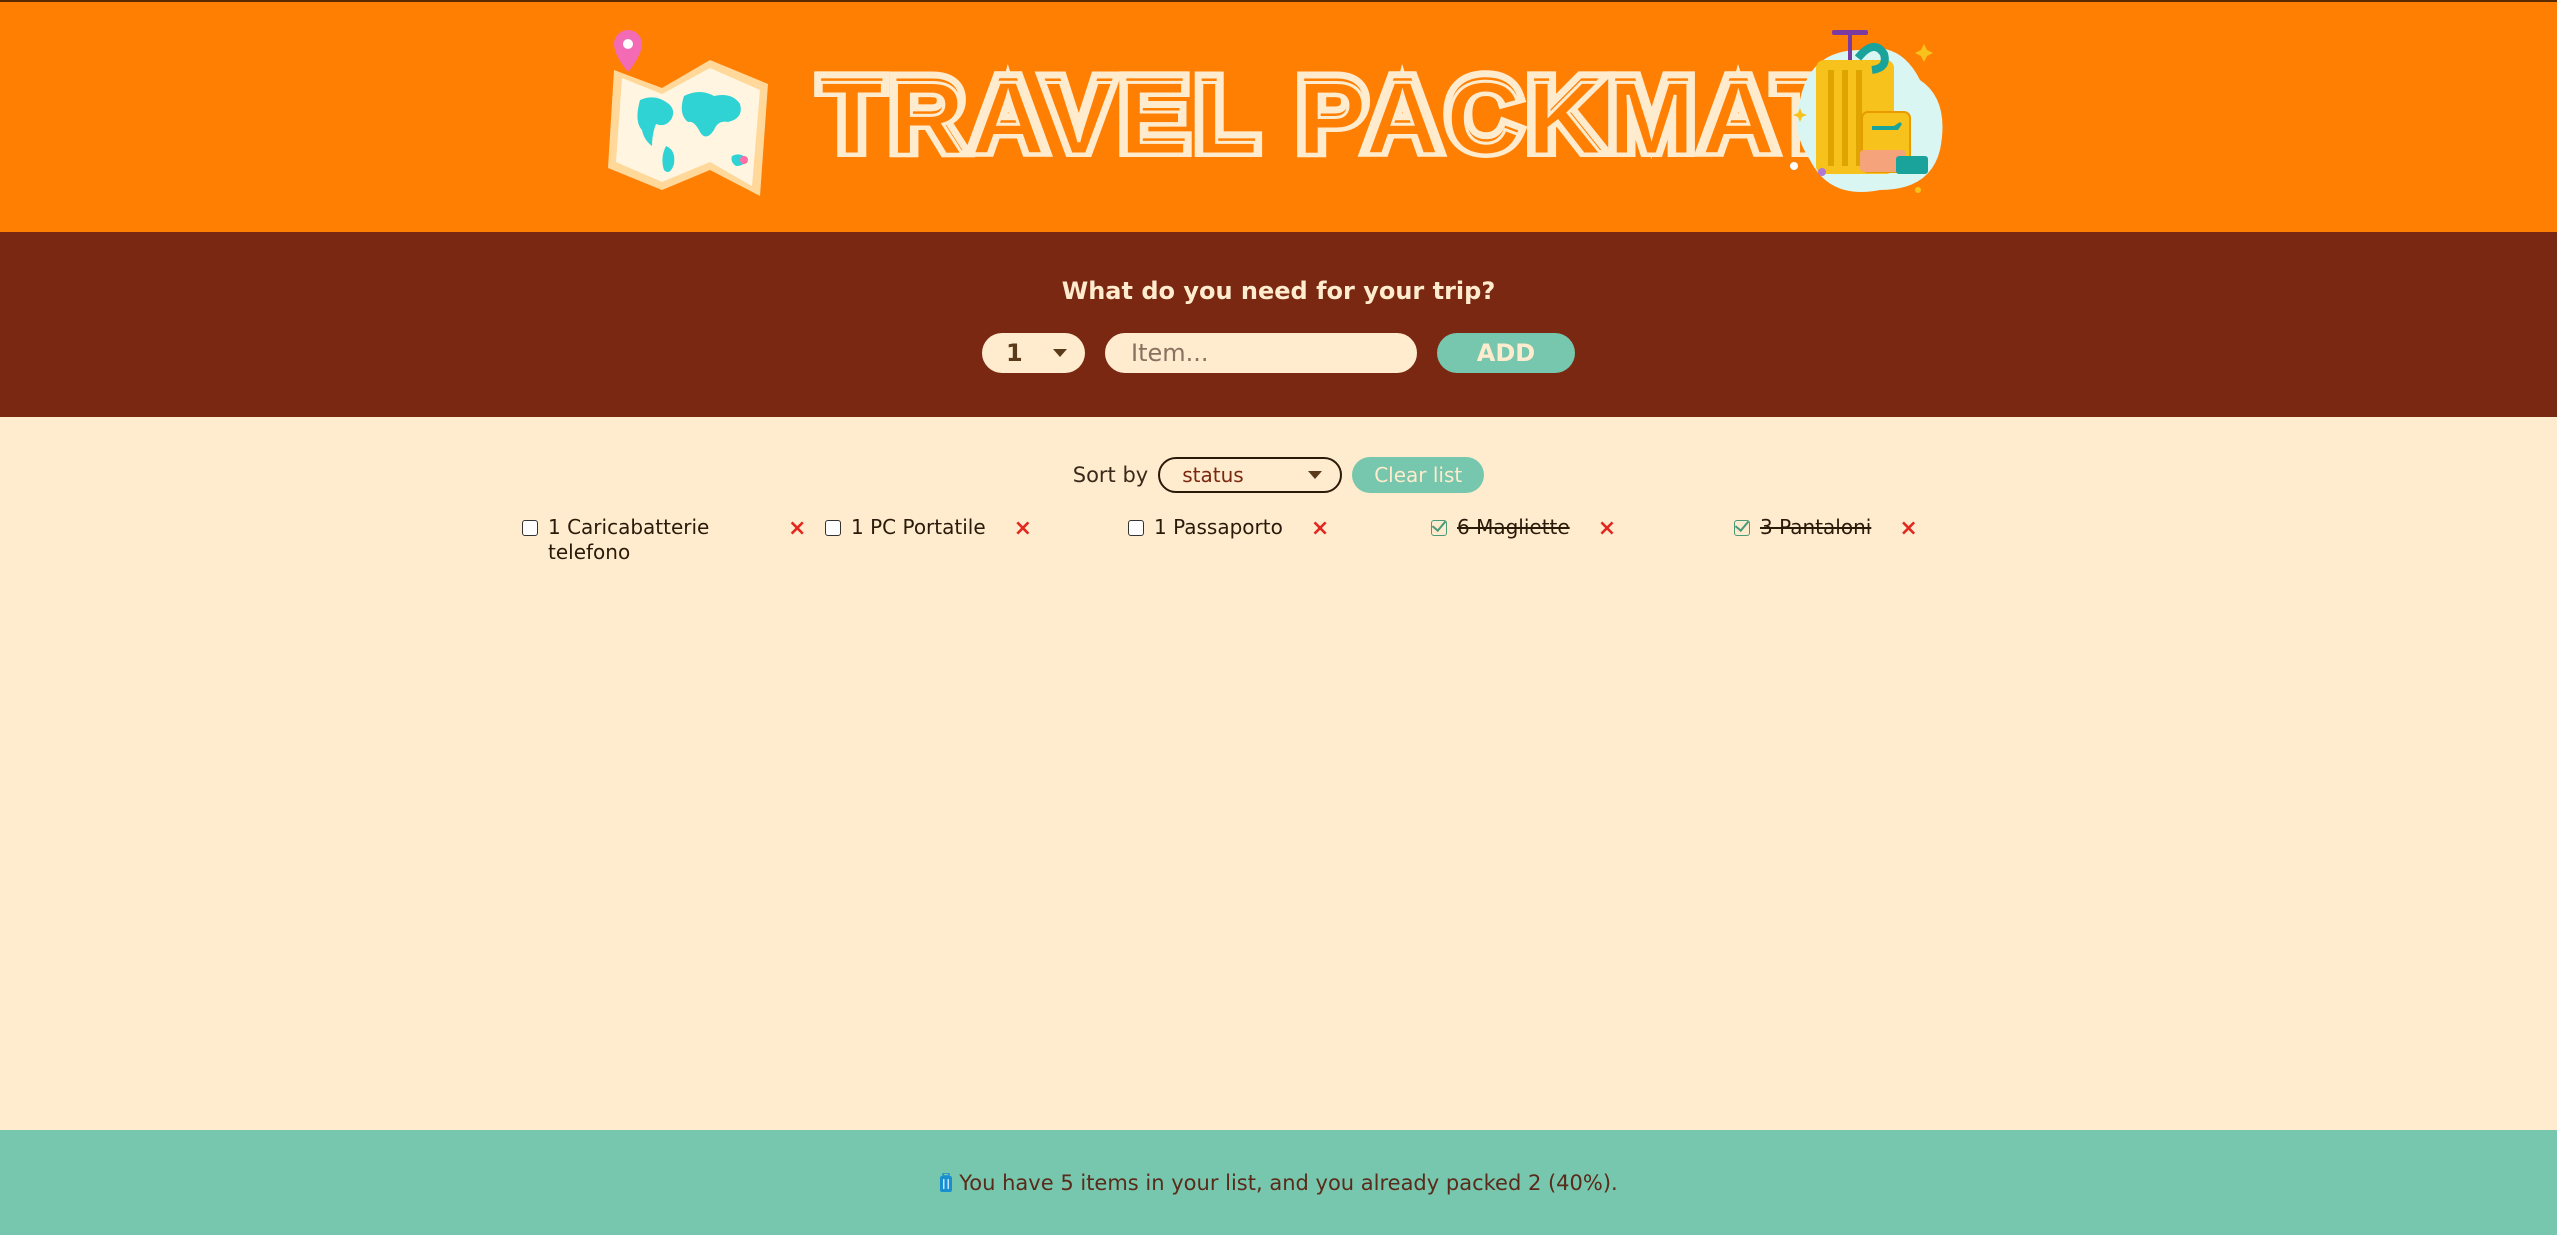 Image resolution: width=2557 pixels, height=1235 pixels. Describe the element at coordinates (1369, 119) in the screenshot. I see `app-title-inner: TRAVEL PACKMATE` at that location.